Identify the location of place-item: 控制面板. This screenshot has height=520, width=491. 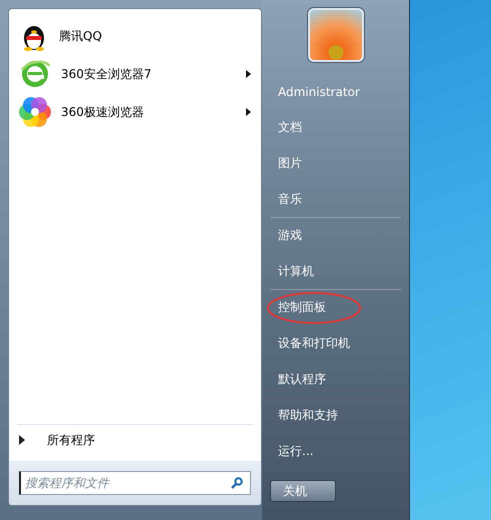
(335, 308).